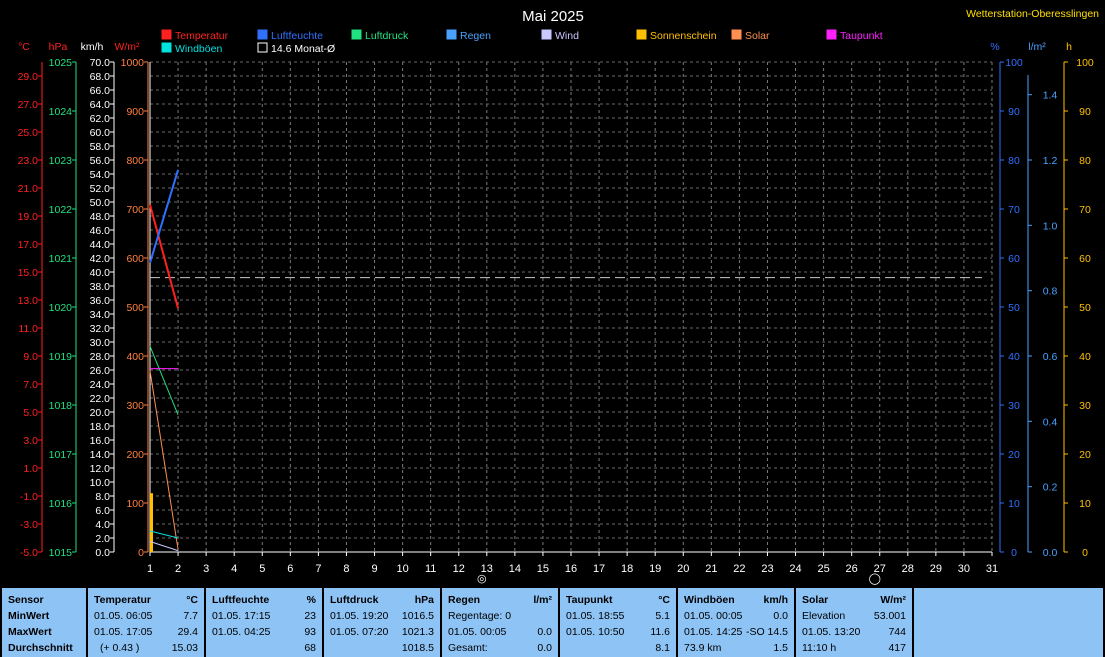 This screenshot has height=657, width=1105. What do you see at coordinates (318, 569) in the screenshot?
I see `x-tick-label: 7` at bounding box center [318, 569].